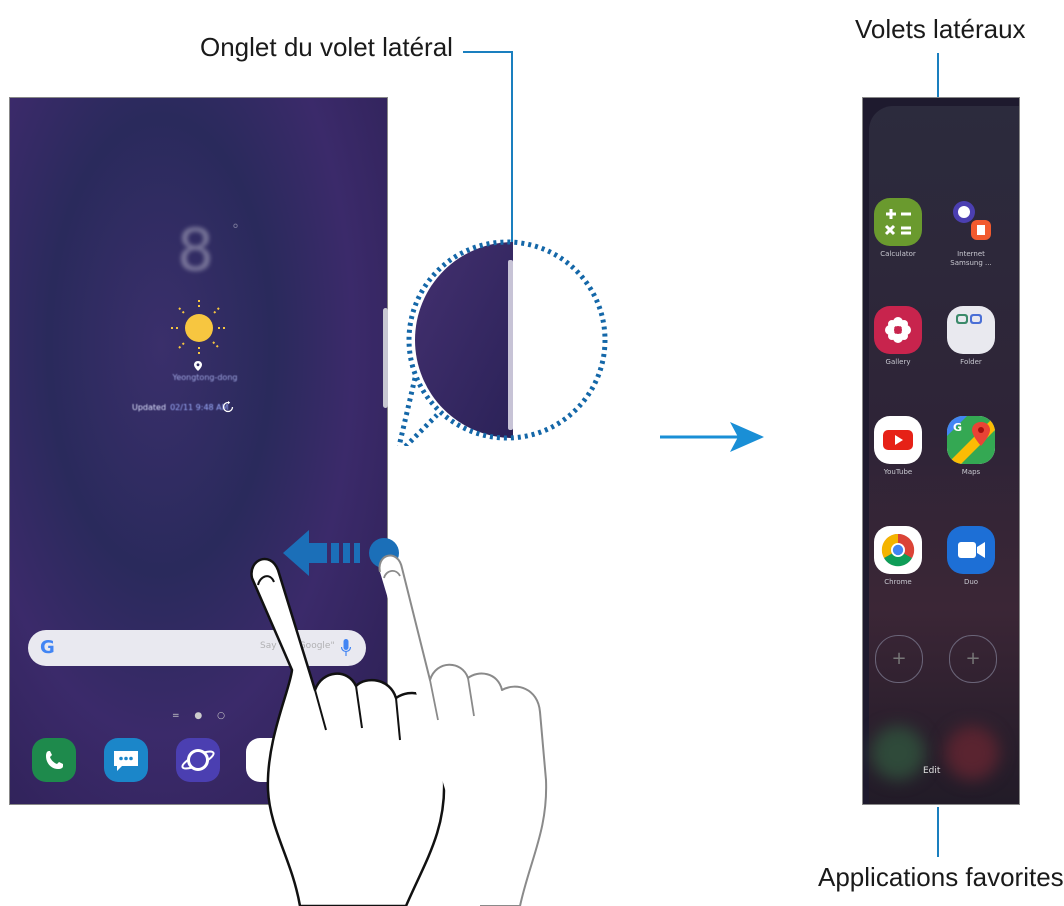 This screenshot has width=1064, height=906. What do you see at coordinates (898, 222) in the screenshot?
I see `calculator-icon` at bounding box center [898, 222].